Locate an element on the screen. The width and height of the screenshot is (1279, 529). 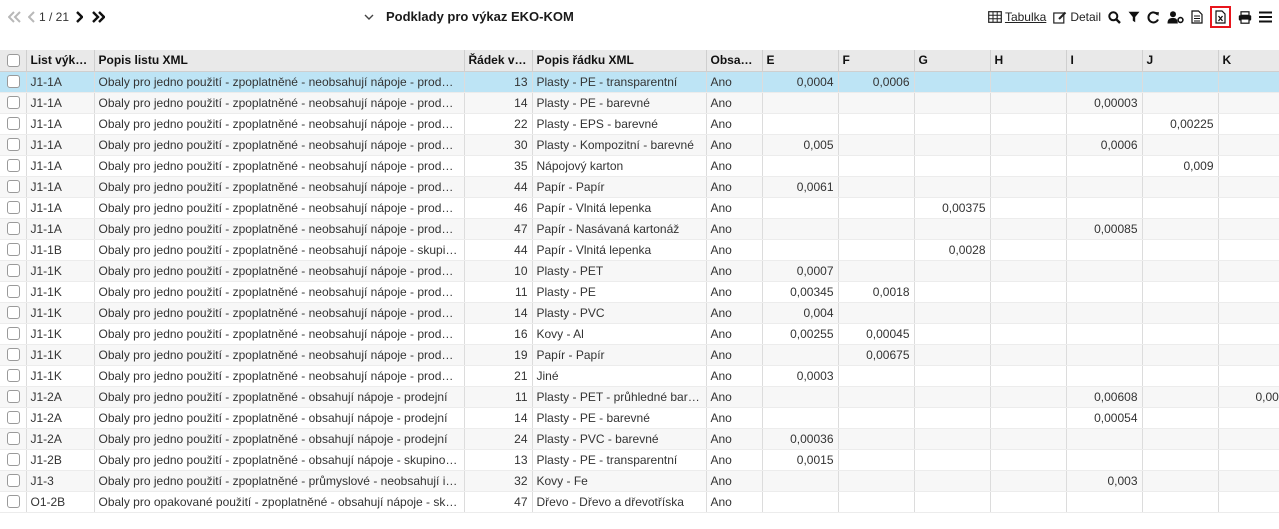
refresh-icon is located at coordinates (1153, 17).